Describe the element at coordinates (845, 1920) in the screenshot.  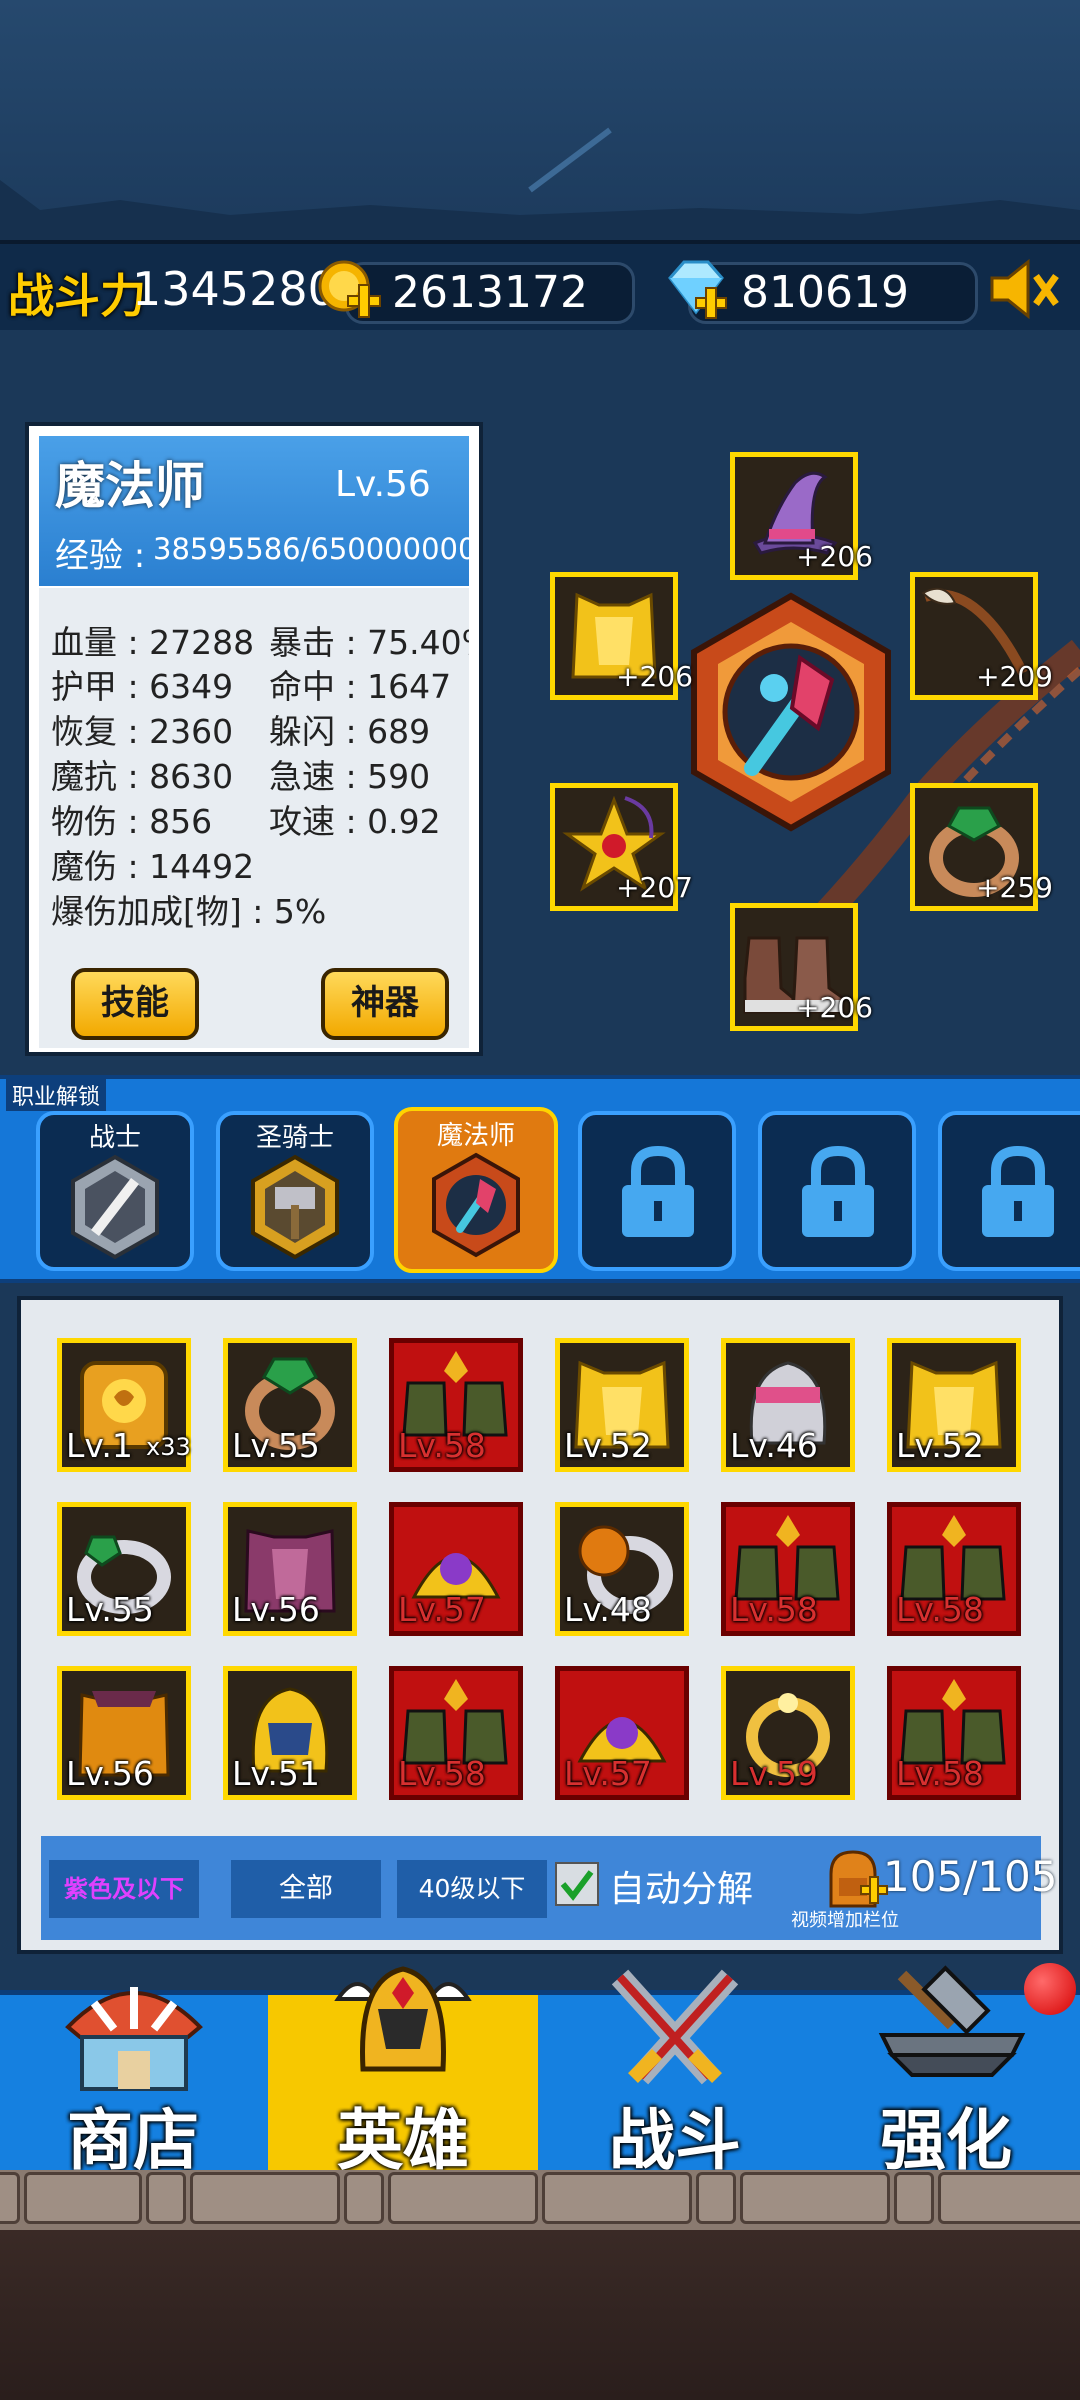
I see `capacity-hint: 视频增加栏位` at that location.